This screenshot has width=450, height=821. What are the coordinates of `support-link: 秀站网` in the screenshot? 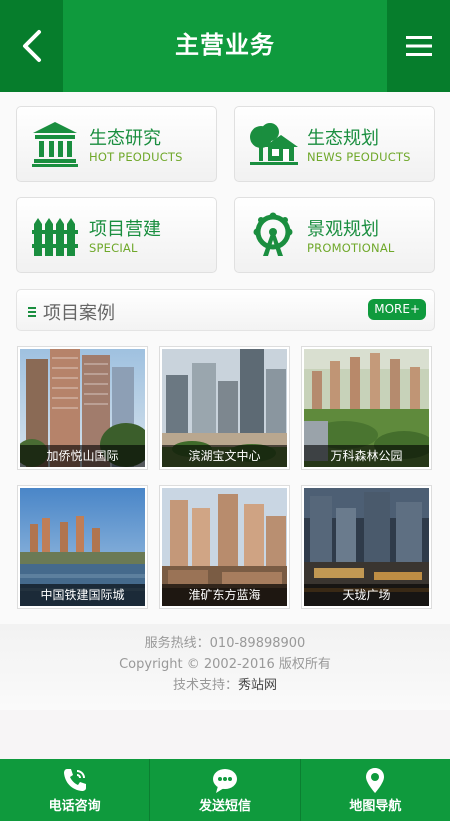 It's located at (257, 685).